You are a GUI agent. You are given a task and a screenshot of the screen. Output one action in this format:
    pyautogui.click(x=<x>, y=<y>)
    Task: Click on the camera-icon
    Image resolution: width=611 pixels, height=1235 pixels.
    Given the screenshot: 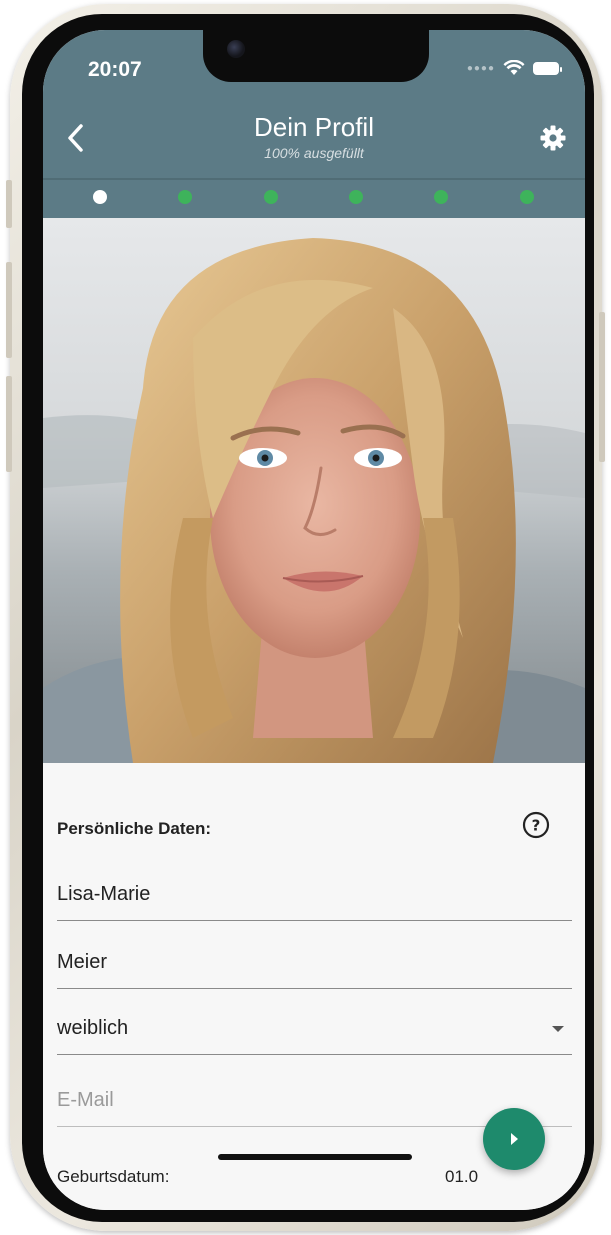 What is the action you would take?
    pyautogui.click(x=236, y=49)
    